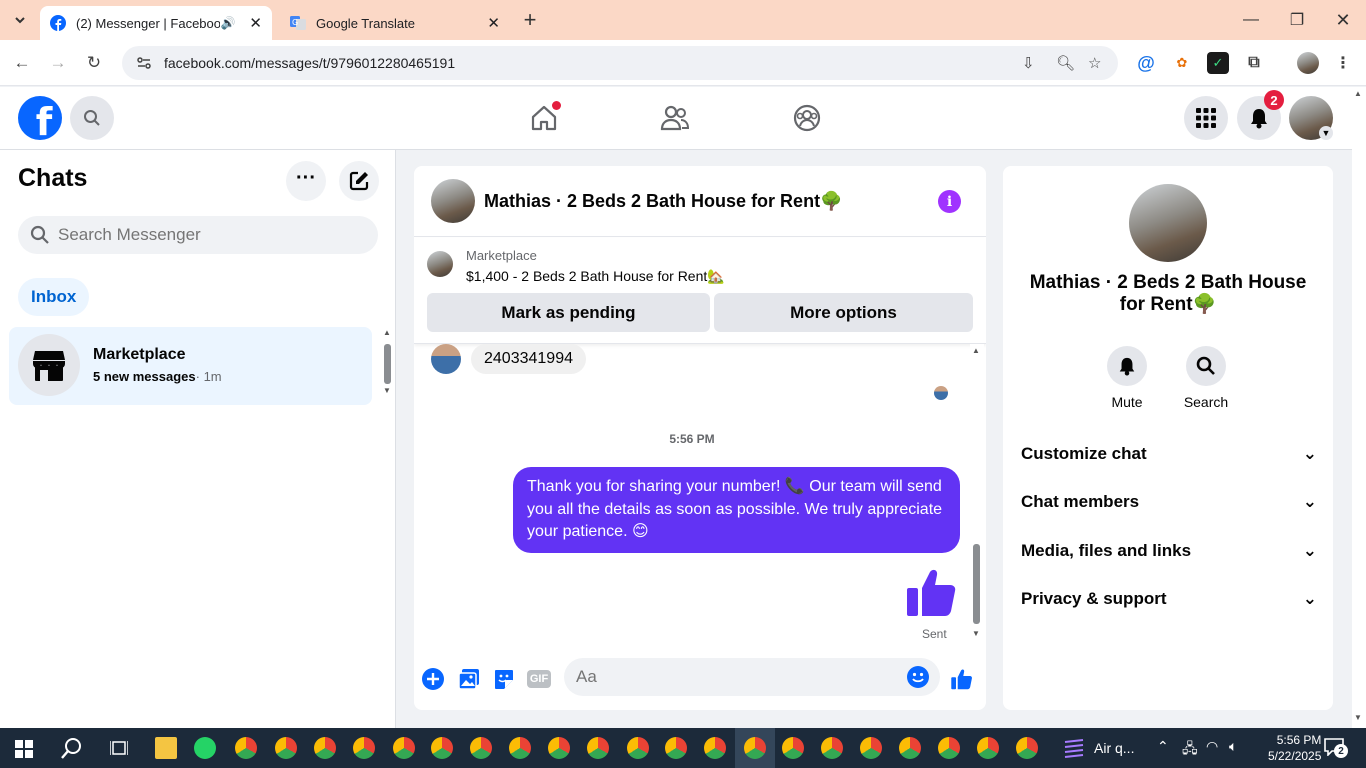 This screenshot has width=1366, height=768. What do you see at coordinates (166, 748) in the screenshot?
I see `file-explorer-icon` at bounding box center [166, 748].